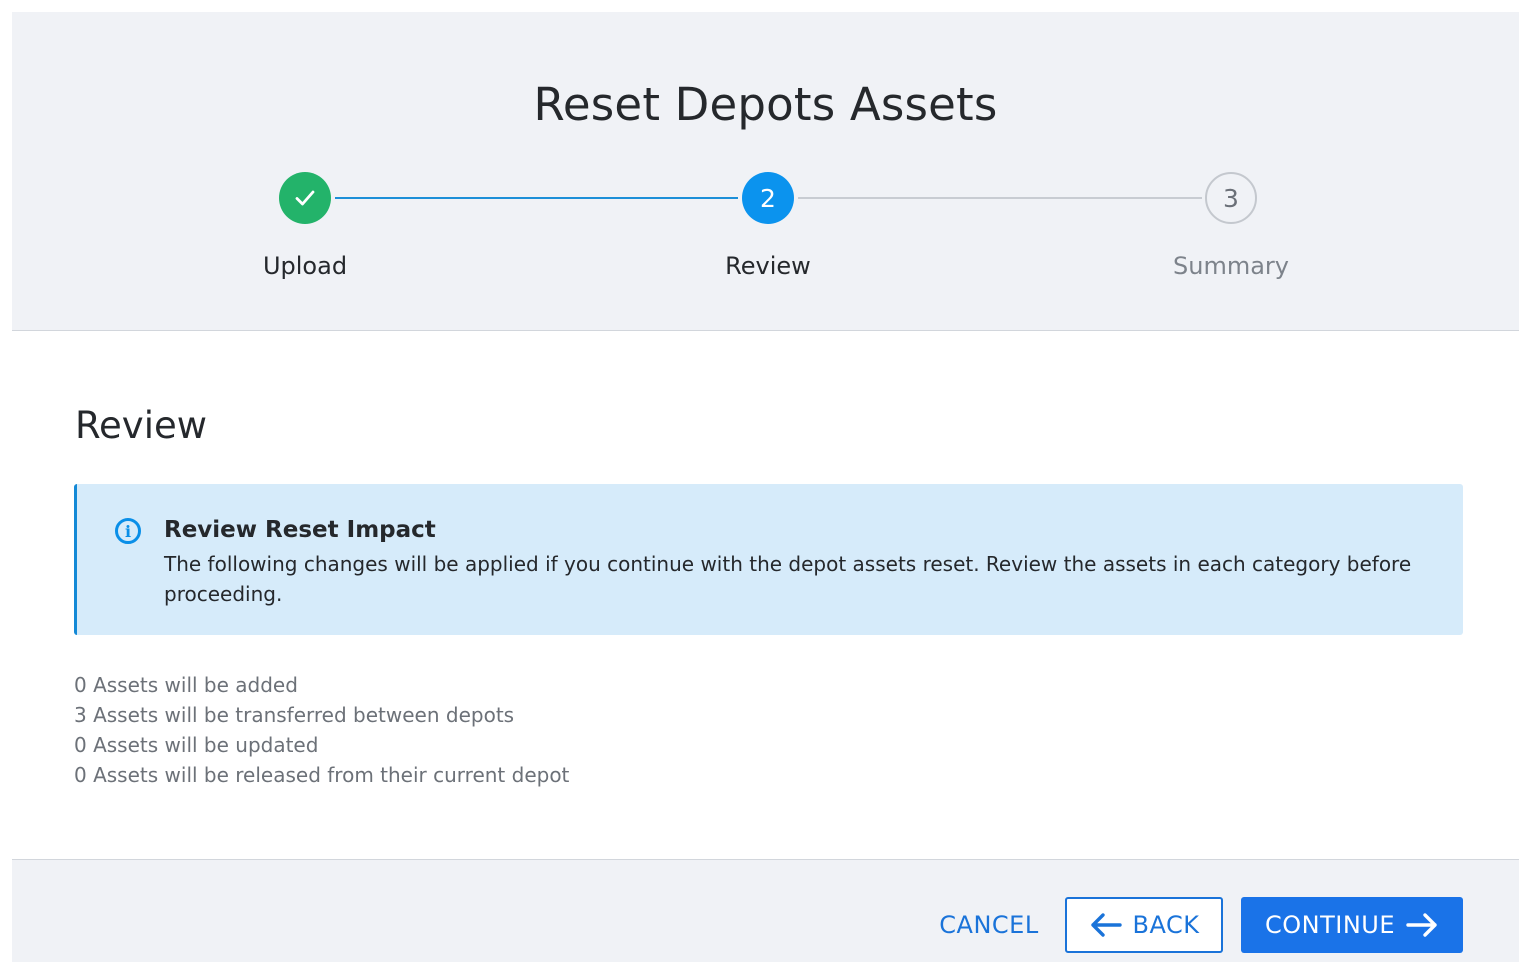  Describe the element at coordinates (141, 425) in the screenshot. I see `section-title: Review` at that location.